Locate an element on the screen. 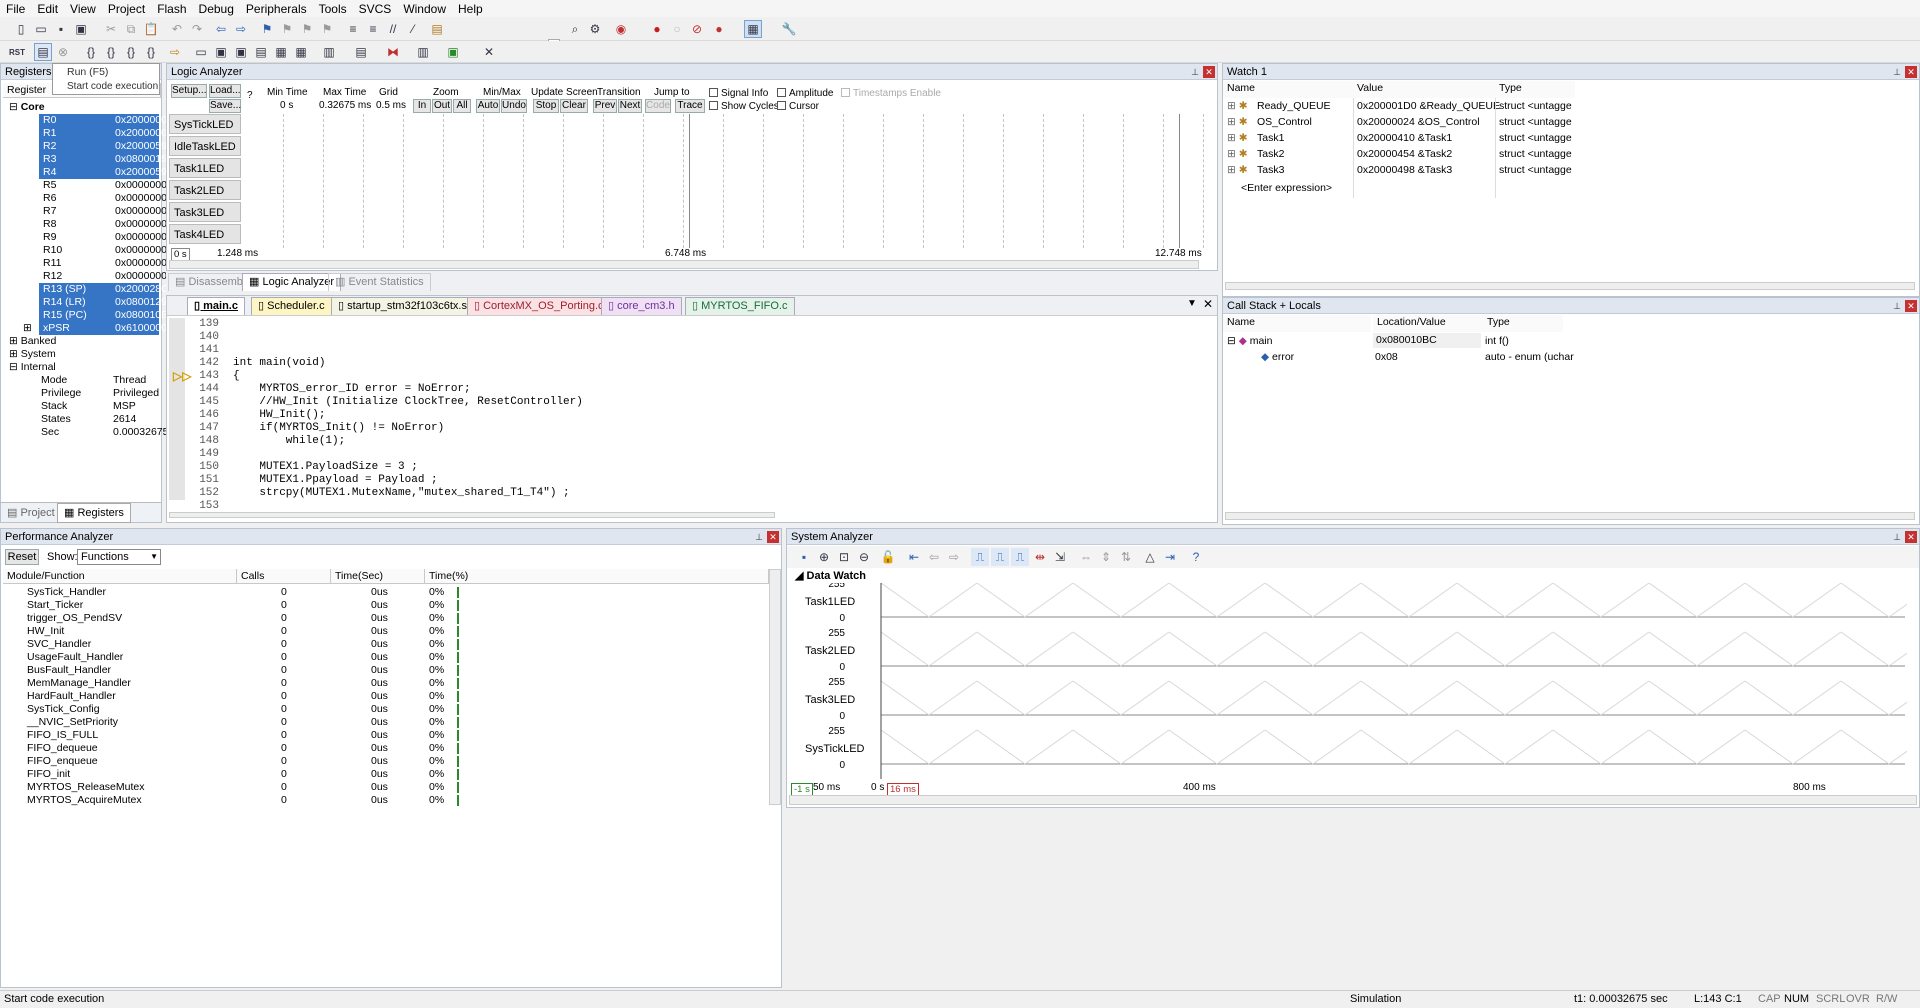  toolbox-icon: ✕ is located at coordinates (489, 52).